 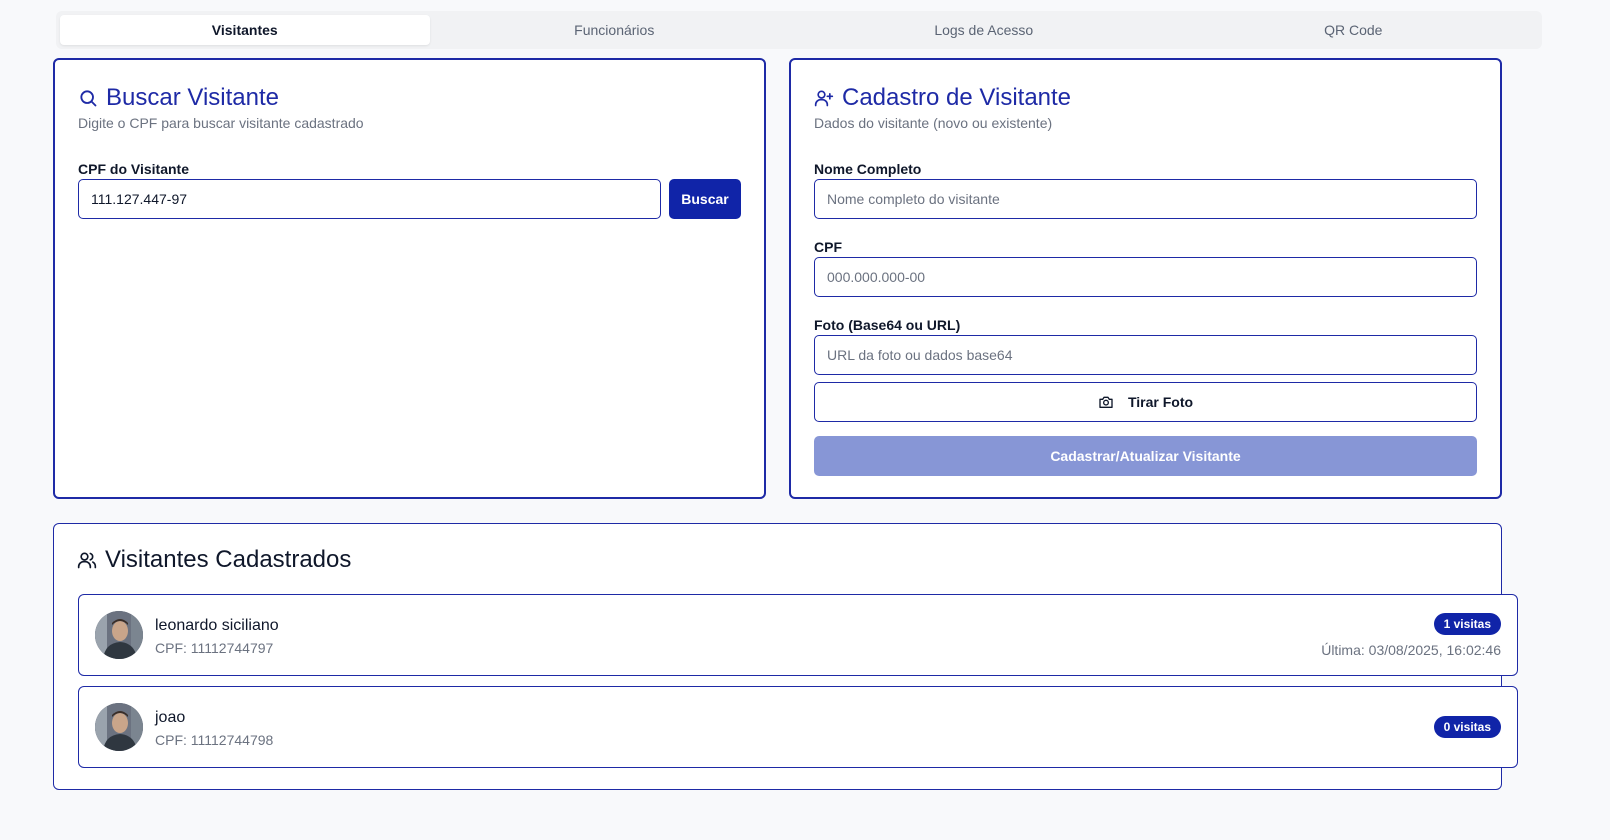 What do you see at coordinates (192, 97) in the screenshot?
I see `search-title-text: Buscar Visitante` at bounding box center [192, 97].